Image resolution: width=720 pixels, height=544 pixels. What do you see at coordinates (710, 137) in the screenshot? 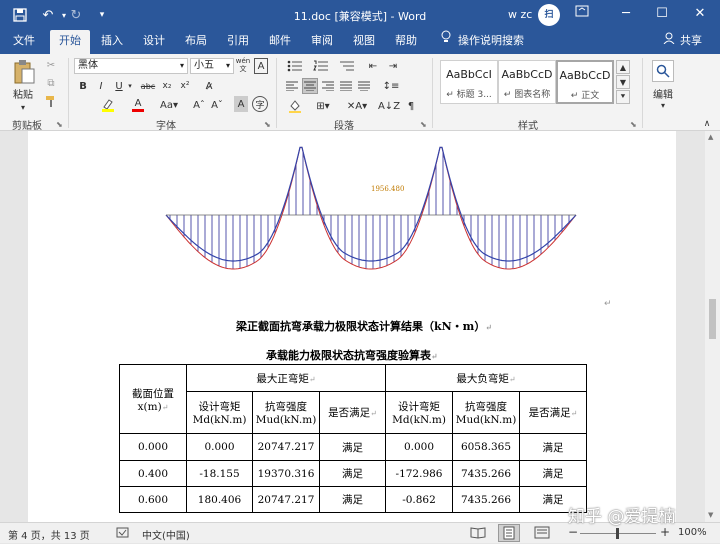
I see `scroll-up-icon: ▲` at bounding box center [710, 137].